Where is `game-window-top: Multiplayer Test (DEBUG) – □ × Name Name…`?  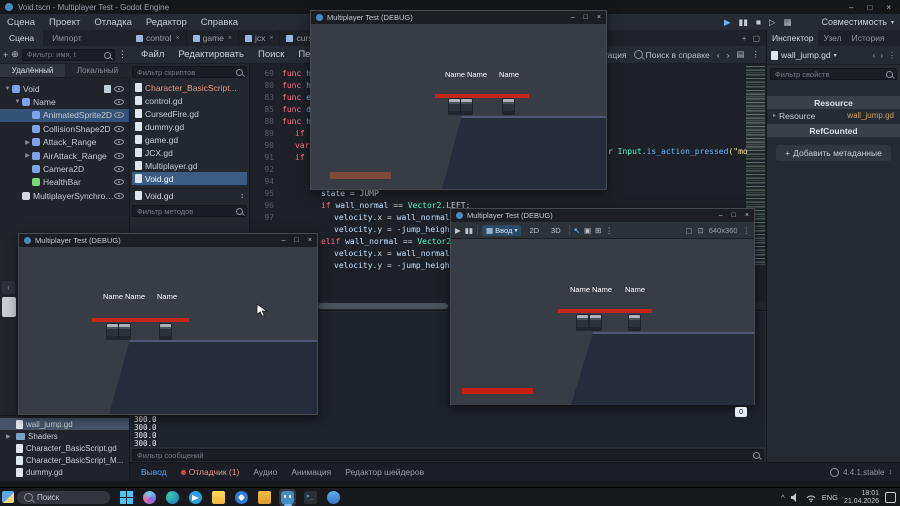
game-window-top: Multiplayer Test (DEBUG) – □ × Name Name… is located at coordinates (458, 100).